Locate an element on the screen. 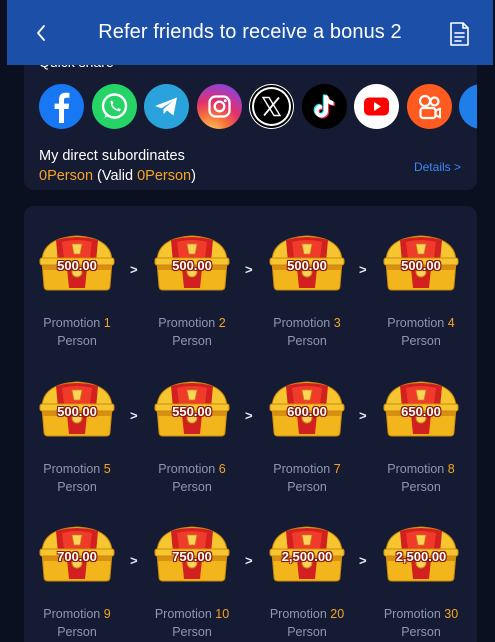  bonus-amount: 750.00 is located at coordinates (192, 556).